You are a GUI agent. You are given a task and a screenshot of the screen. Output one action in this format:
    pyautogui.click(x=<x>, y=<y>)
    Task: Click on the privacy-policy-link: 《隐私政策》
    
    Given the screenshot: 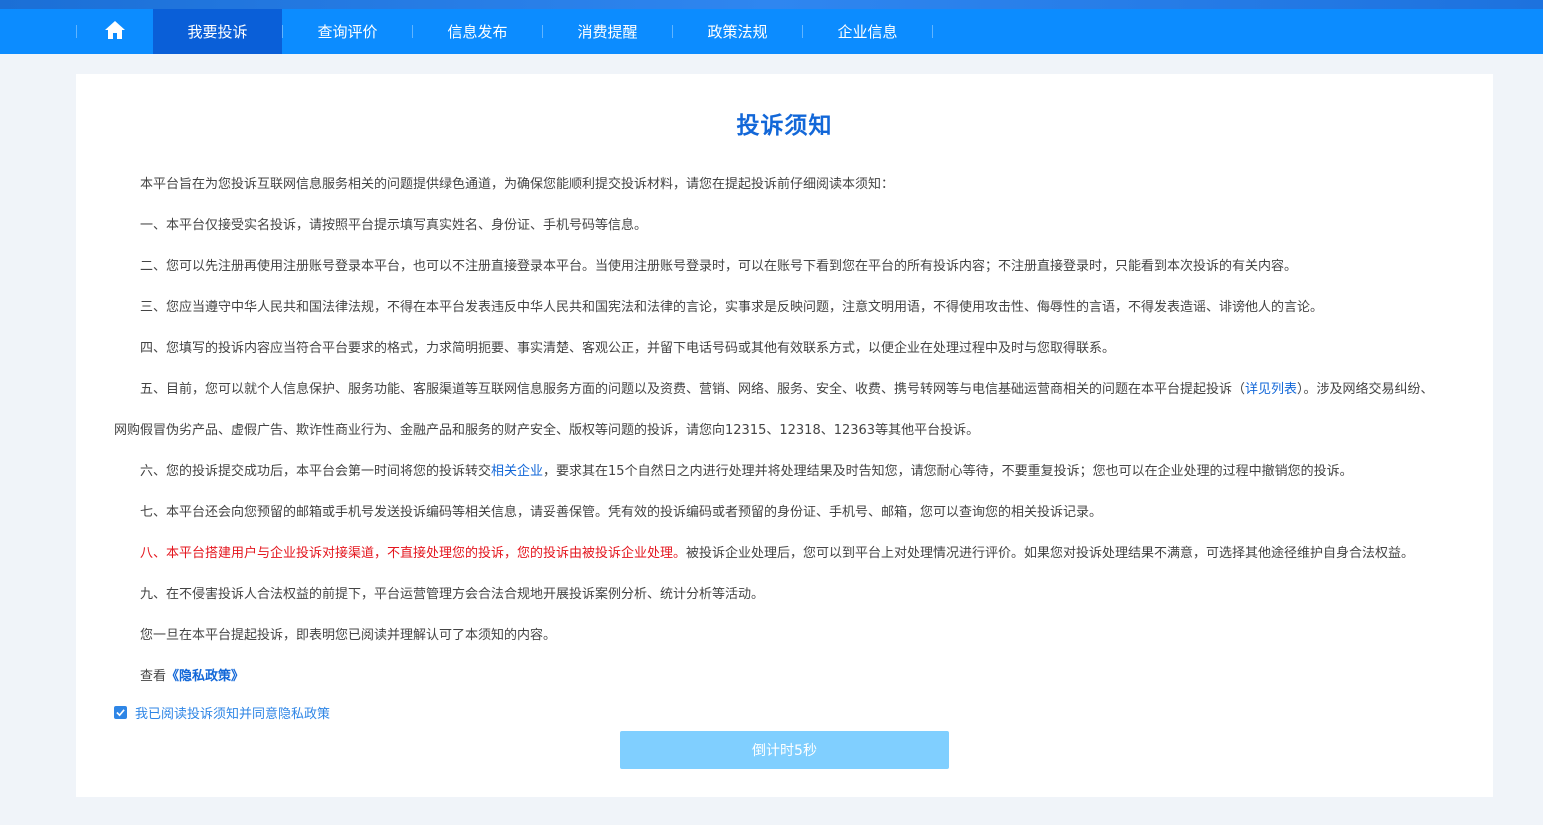 What is the action you would take?
    pyautogui.click(x=205, y=676)
    